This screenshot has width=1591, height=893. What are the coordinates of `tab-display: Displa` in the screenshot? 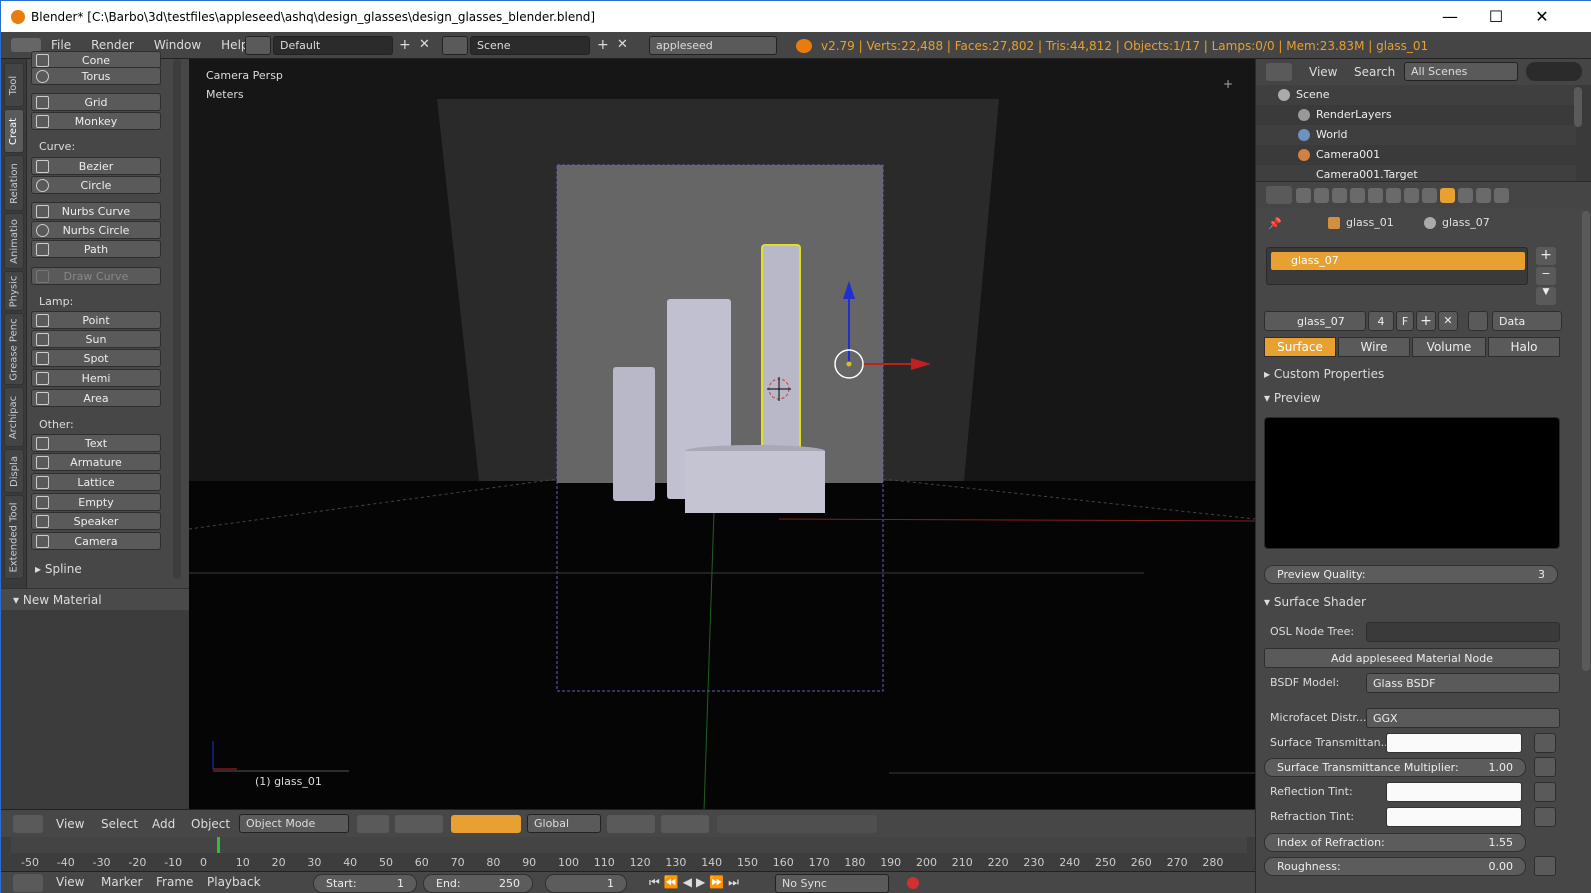 It's located at (14, 471).